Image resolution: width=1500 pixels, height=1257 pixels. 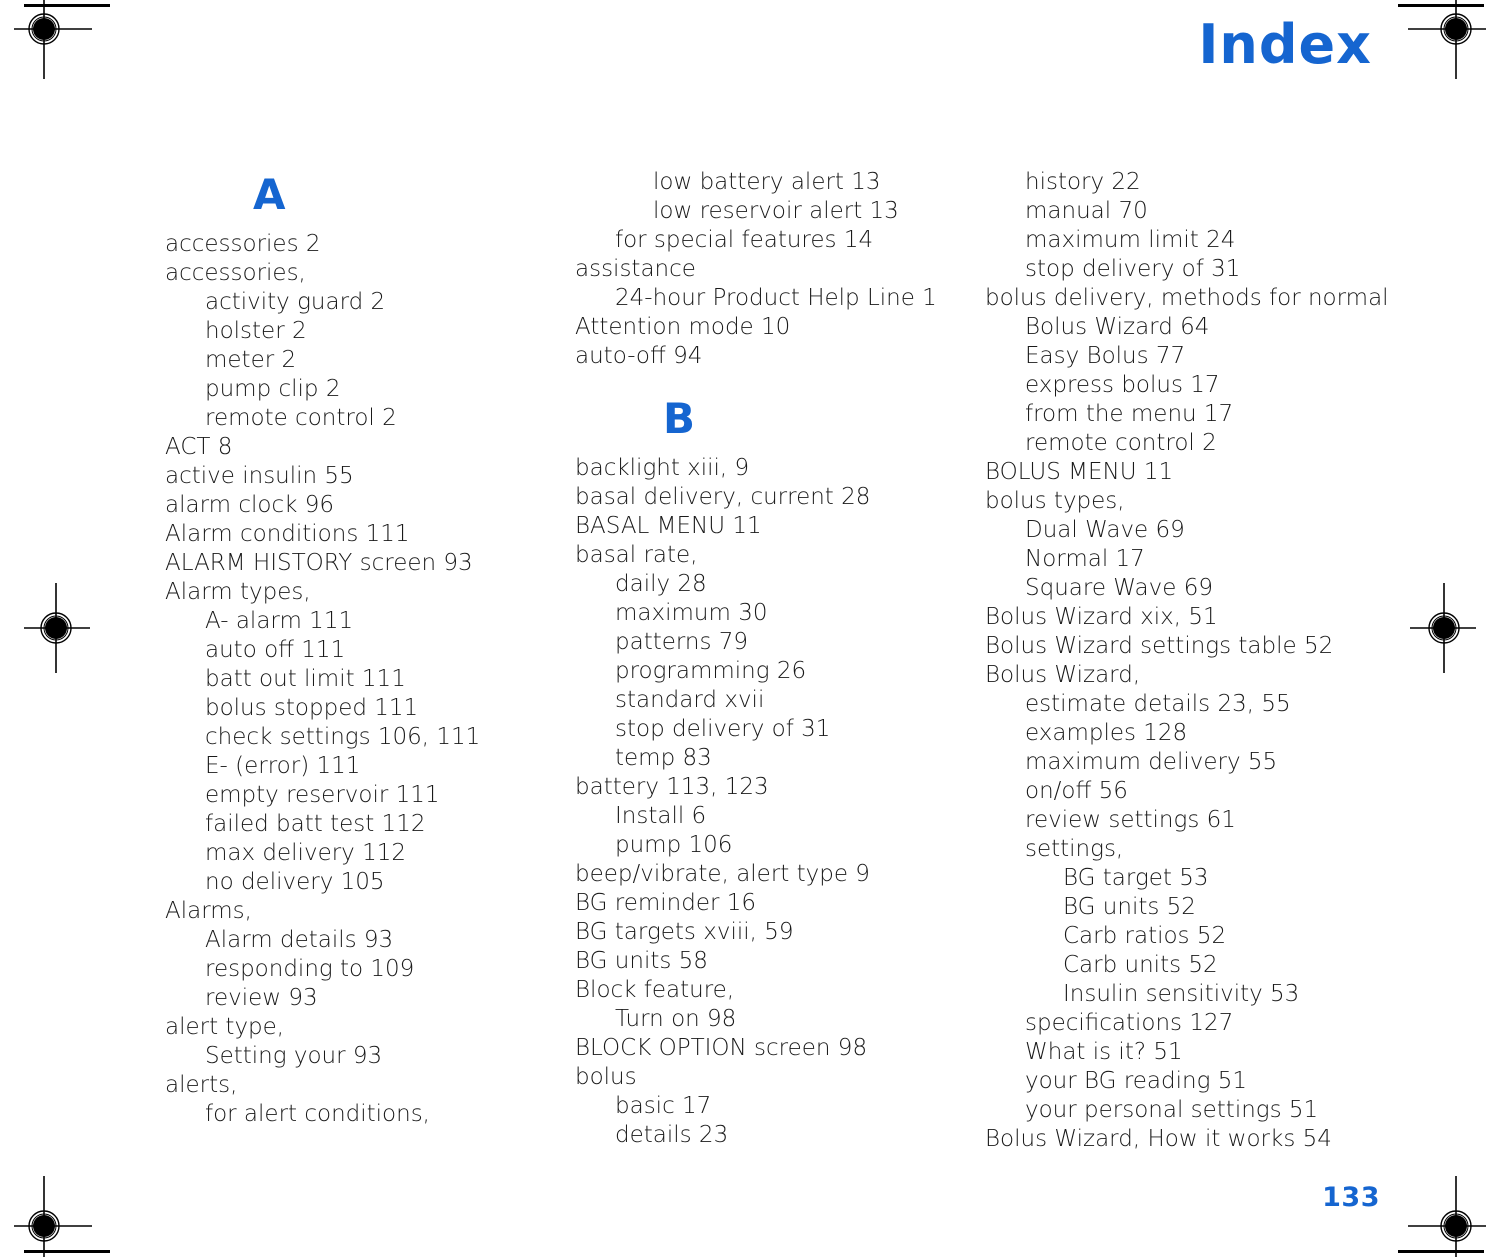 I want to click on index-entry: Alarm conditions 111, so click(x=287, y=534).